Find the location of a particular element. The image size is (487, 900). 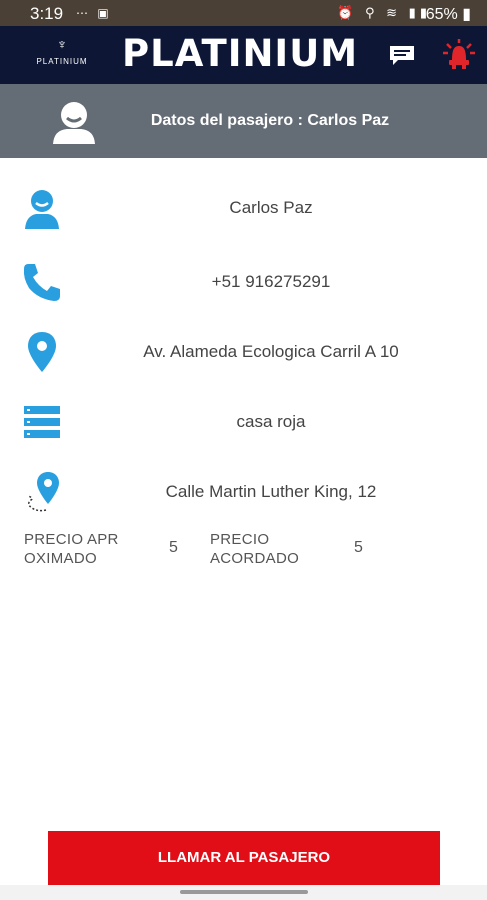

battery-level: 65% ▮ is located at coordinates (448, 14).